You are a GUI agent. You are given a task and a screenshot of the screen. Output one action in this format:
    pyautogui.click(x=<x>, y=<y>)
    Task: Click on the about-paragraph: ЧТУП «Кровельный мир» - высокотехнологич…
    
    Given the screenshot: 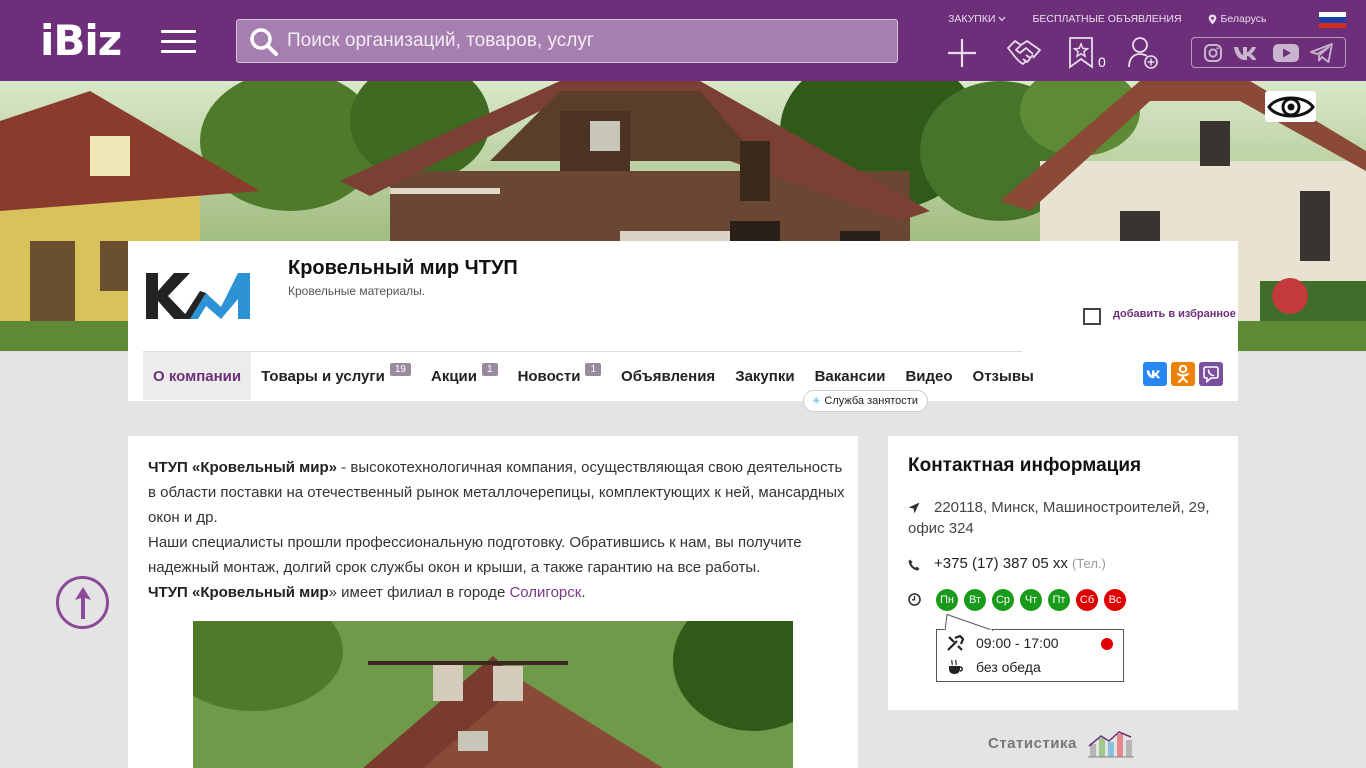 What is the action you would take?
    pyautogui.click(x=498, y=492)
    